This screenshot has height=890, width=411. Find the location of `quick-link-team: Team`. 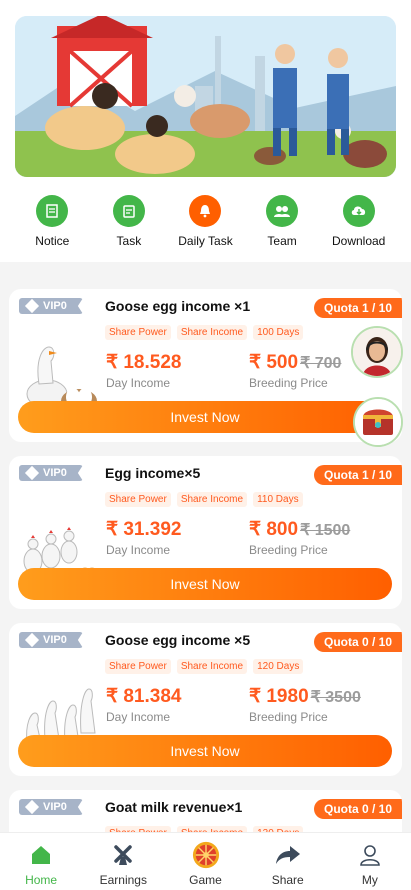

quick-link-team: Team is located at coordinates (282, 221).